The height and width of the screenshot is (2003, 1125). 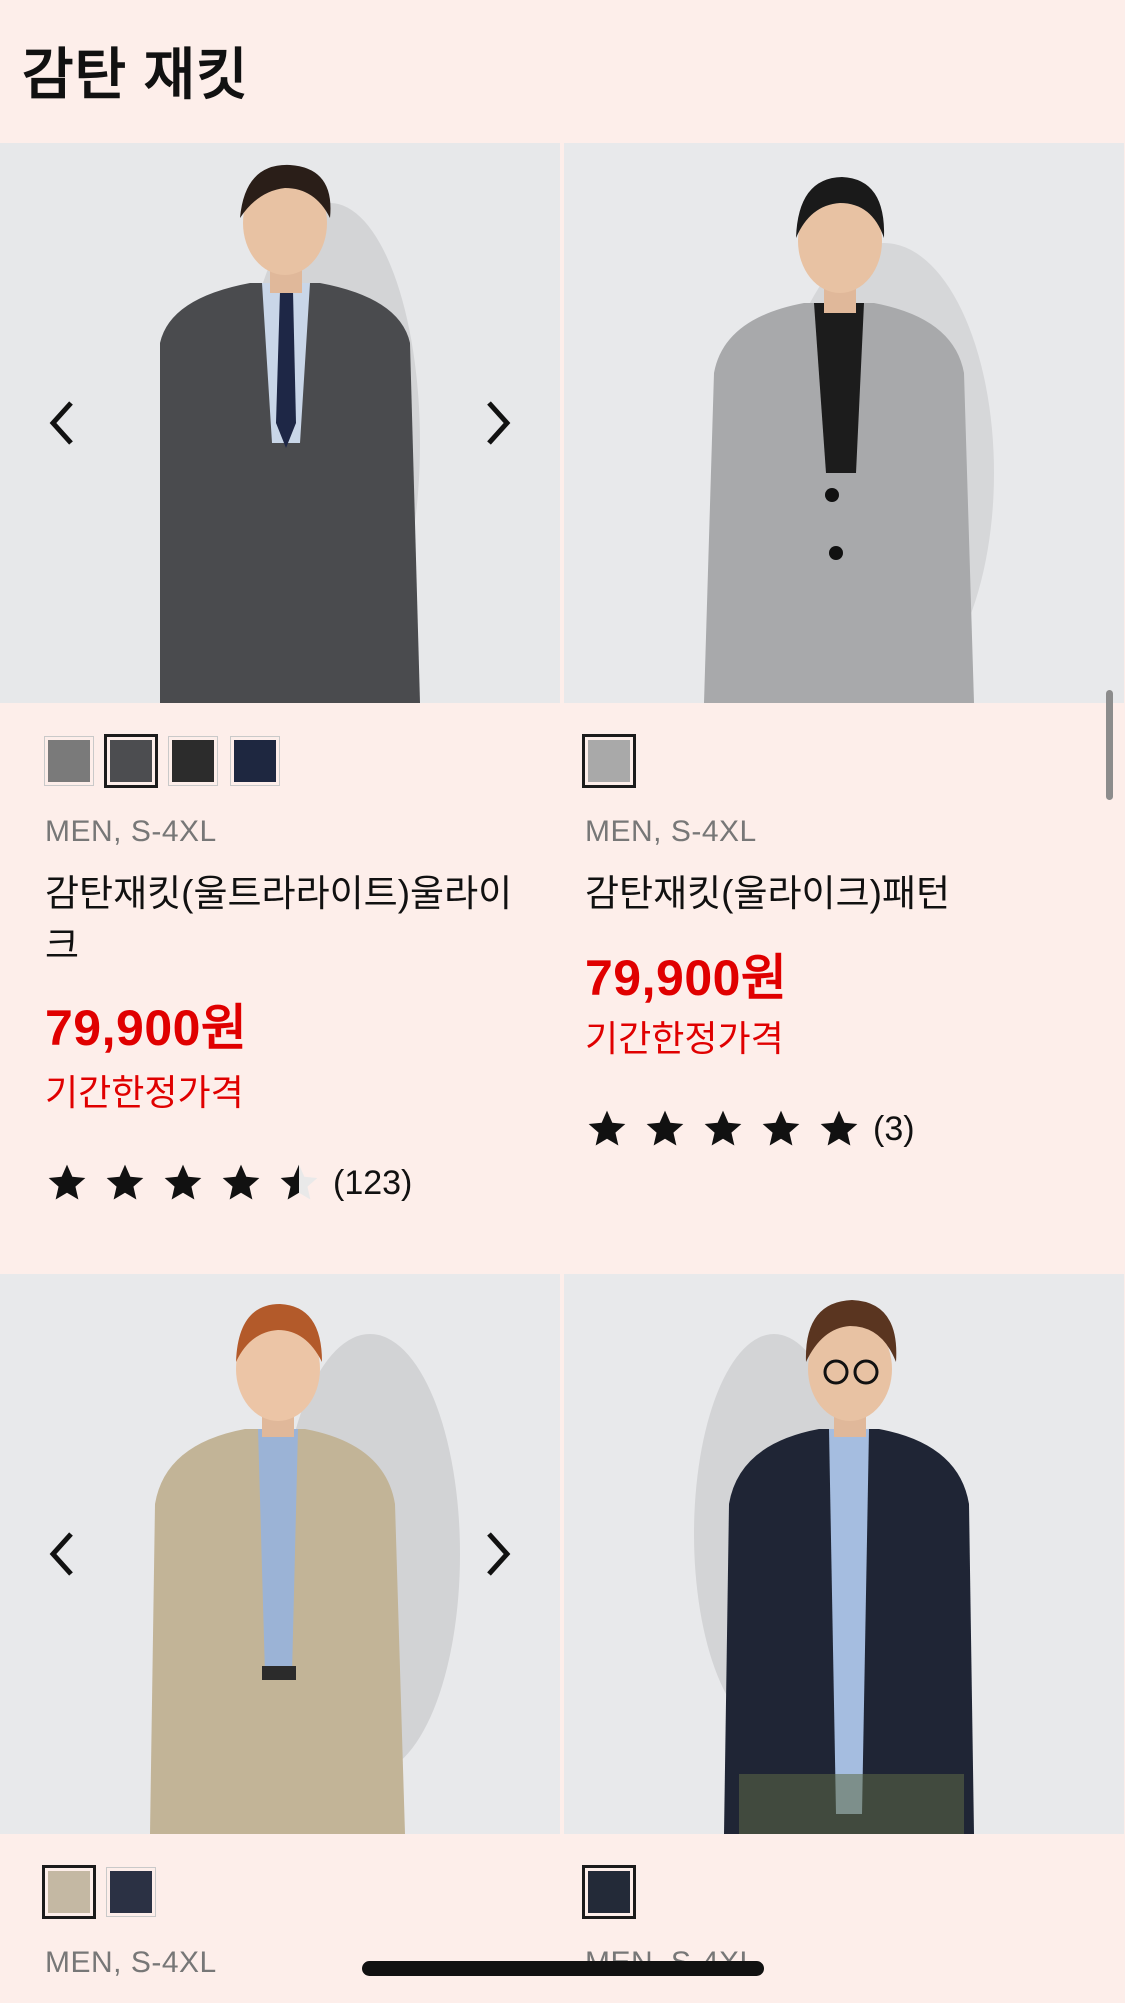 What do you see at coordinates (563, 1968) in the screenshot?
I see `home-indicator` at bounding box center [563, 1968].